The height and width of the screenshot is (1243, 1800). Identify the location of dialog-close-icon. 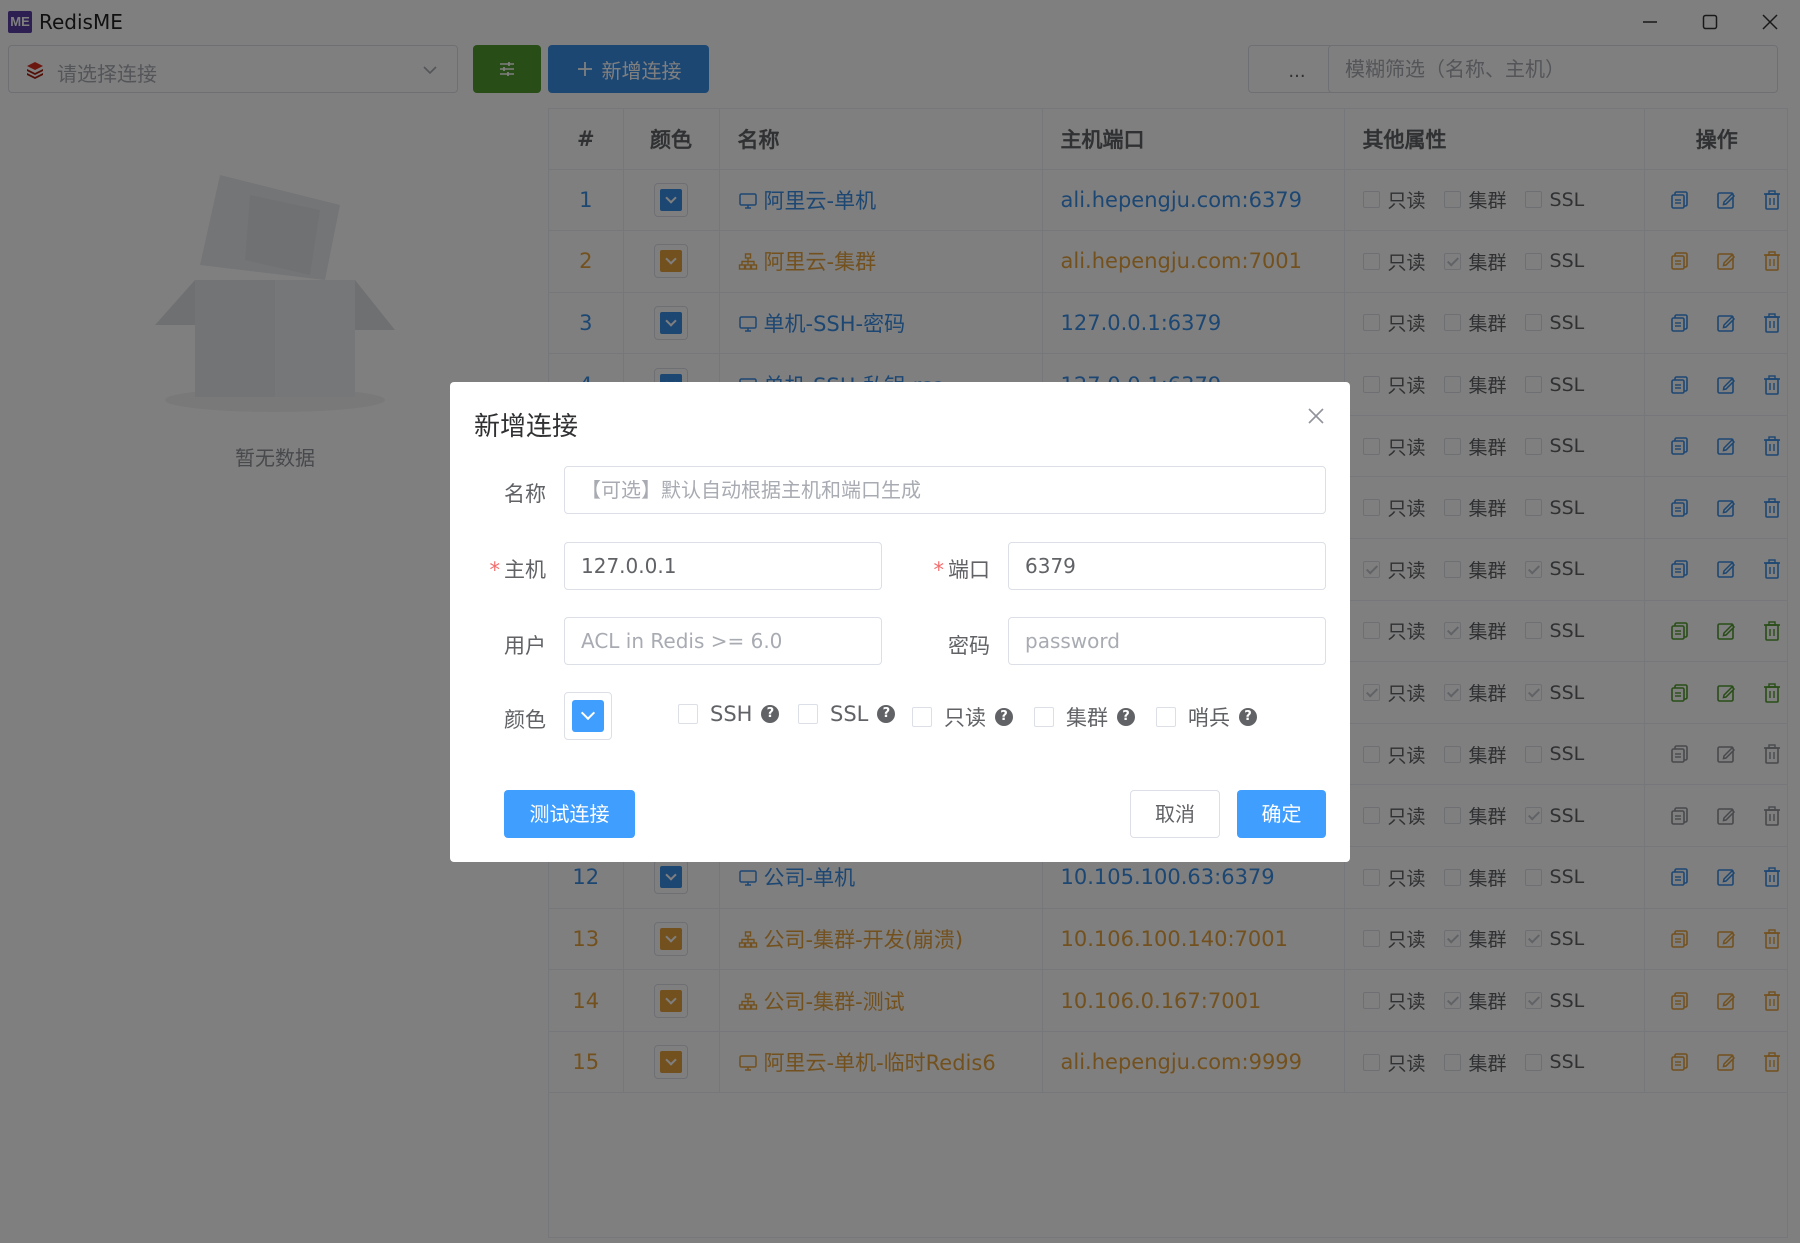
(1316, 416).